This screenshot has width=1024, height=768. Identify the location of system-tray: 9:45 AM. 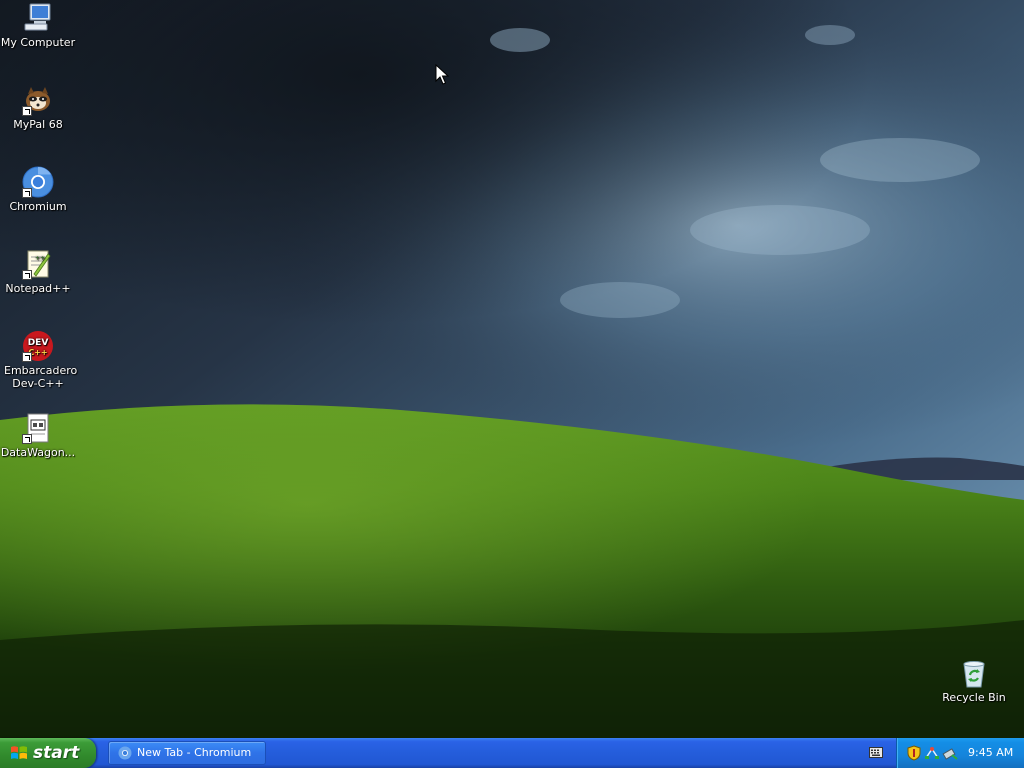
(960, 753).